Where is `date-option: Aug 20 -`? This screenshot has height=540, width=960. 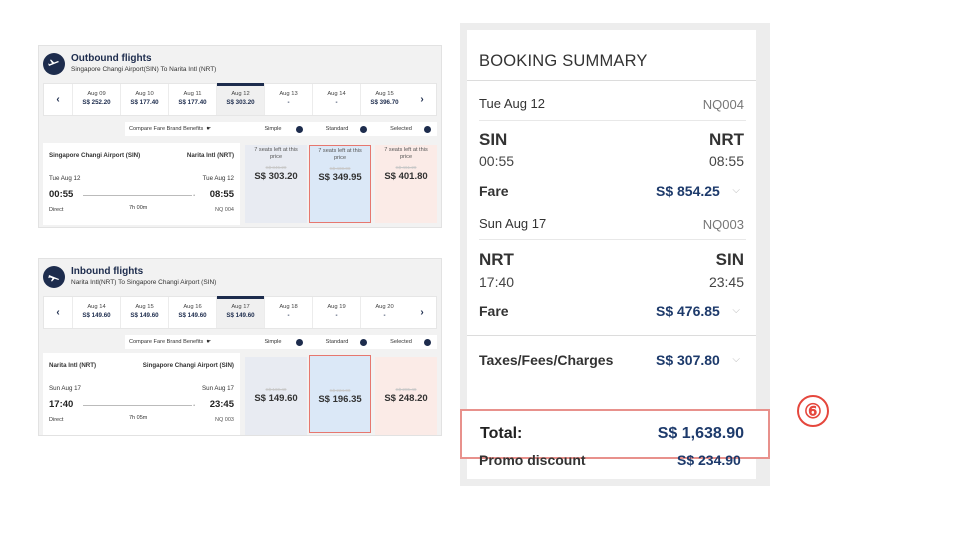 date-option: Aug 20 - is located at coordinates (384, 312).